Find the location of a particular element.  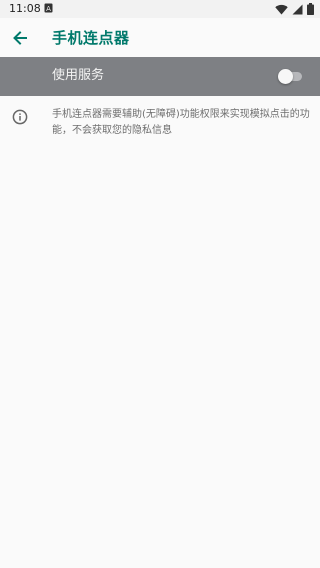

status-icons is located at coordinates (294, 9).